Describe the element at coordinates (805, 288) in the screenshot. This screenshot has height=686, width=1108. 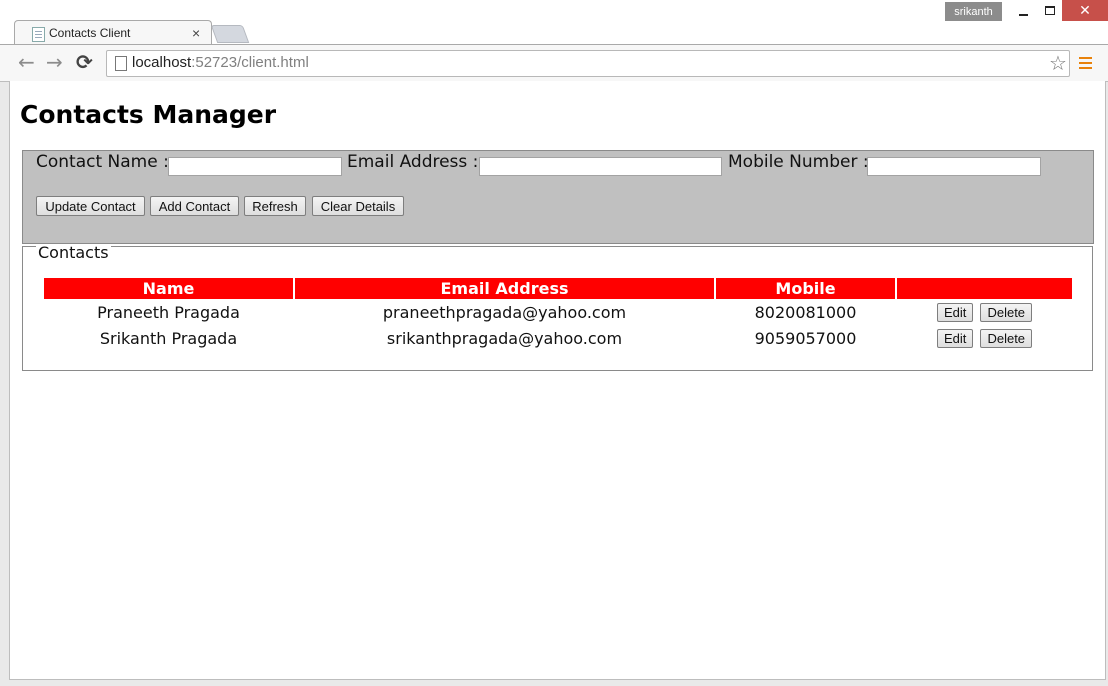
I see `column-header-mobile: Mobile` at that location.